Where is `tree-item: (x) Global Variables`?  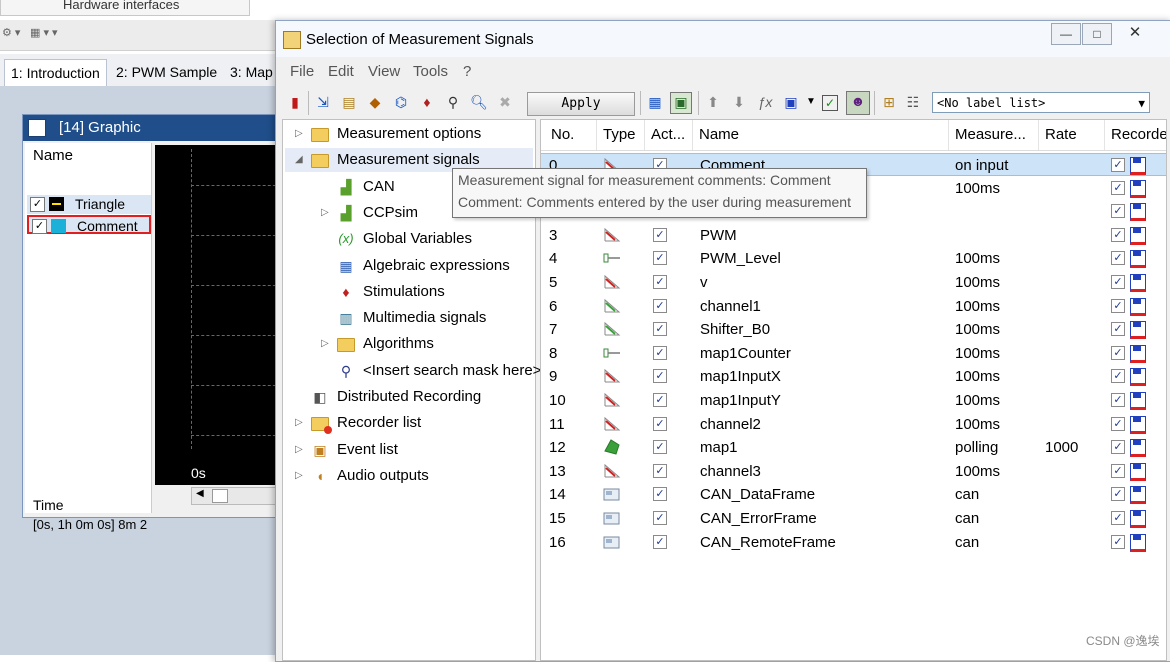 tree-item: (x) Global Variables is located at coordinates (409, 239).